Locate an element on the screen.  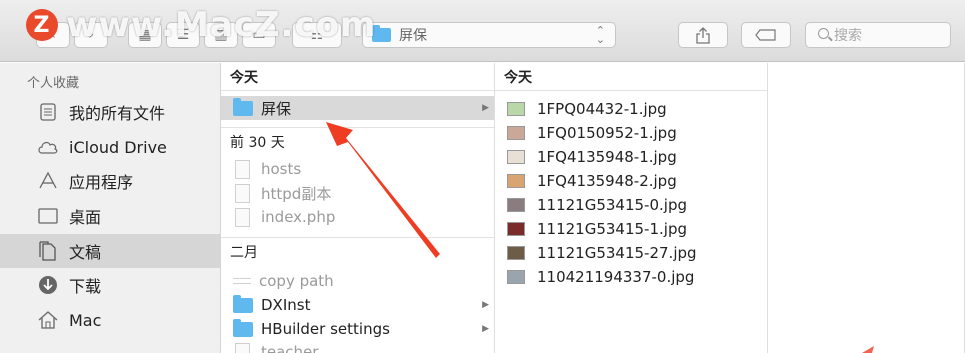
list-item-label: 11121G53415-27.jpg is located at coordinates (617, 253).